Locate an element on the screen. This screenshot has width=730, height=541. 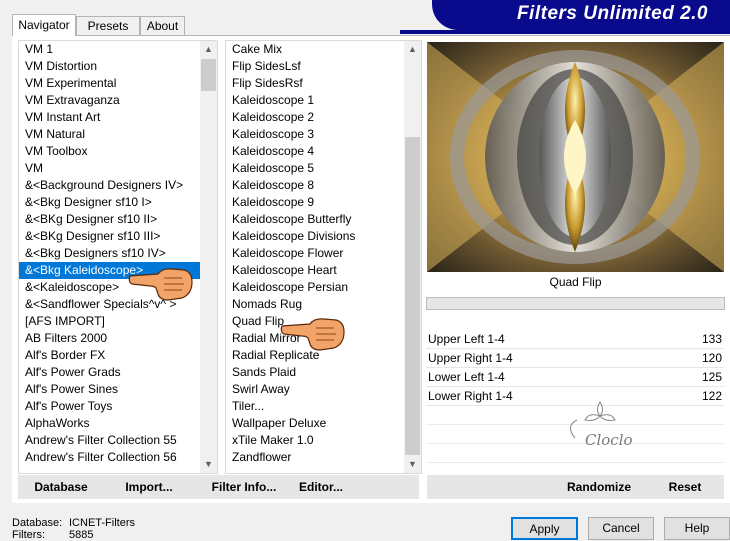
title-banner: Filters Unlimited 2.0 is located at coordinates (581, 15).